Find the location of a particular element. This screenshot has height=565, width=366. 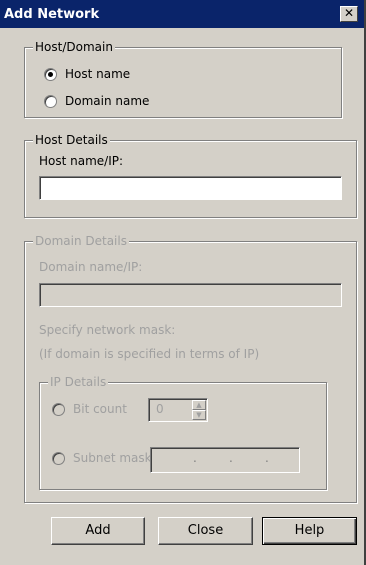

radio-domain-name: Domain name is located at coordinates (96, 101).